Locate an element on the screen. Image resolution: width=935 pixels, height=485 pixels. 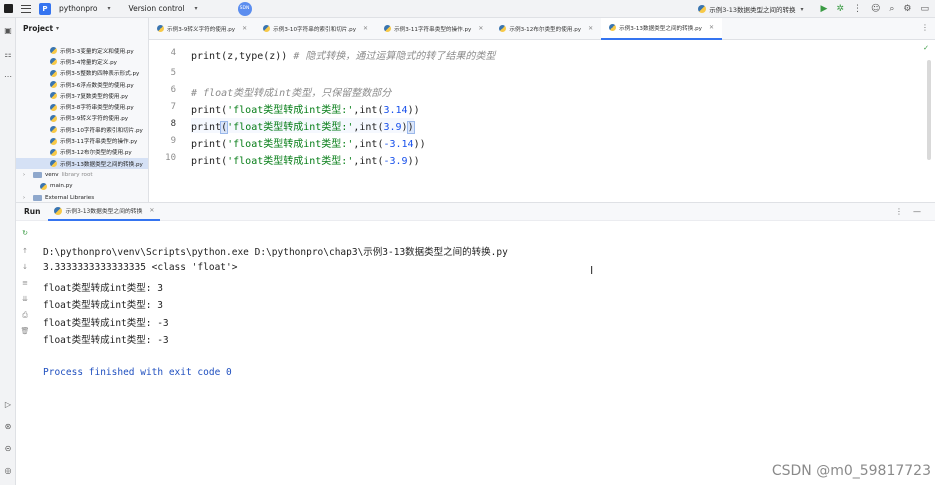
library-root-note: library root is located at coordinates (77, 174).